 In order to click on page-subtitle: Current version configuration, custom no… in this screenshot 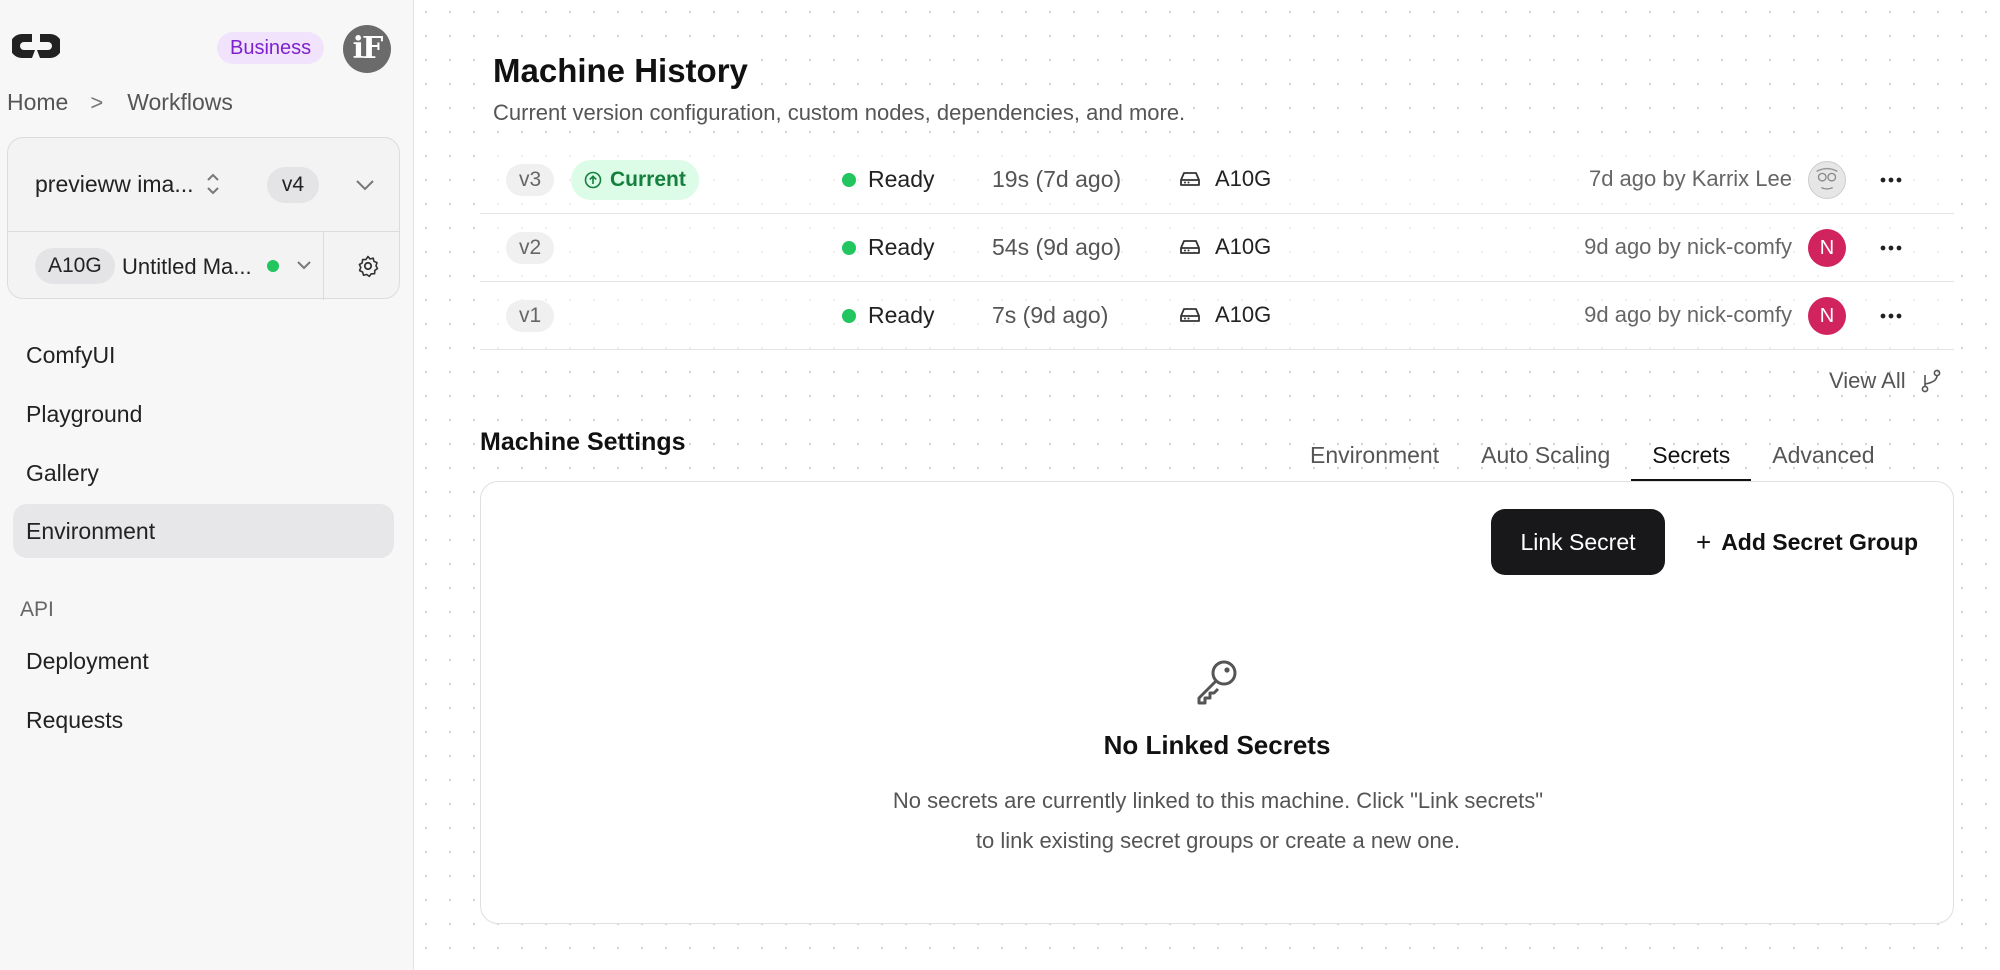, I will do `click(839, 113)`.